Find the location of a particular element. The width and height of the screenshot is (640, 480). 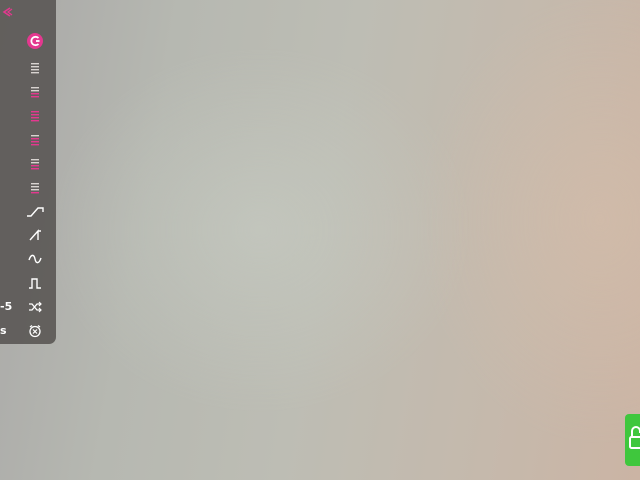

waveform-item-6: s is located at coordinates (28, 331).